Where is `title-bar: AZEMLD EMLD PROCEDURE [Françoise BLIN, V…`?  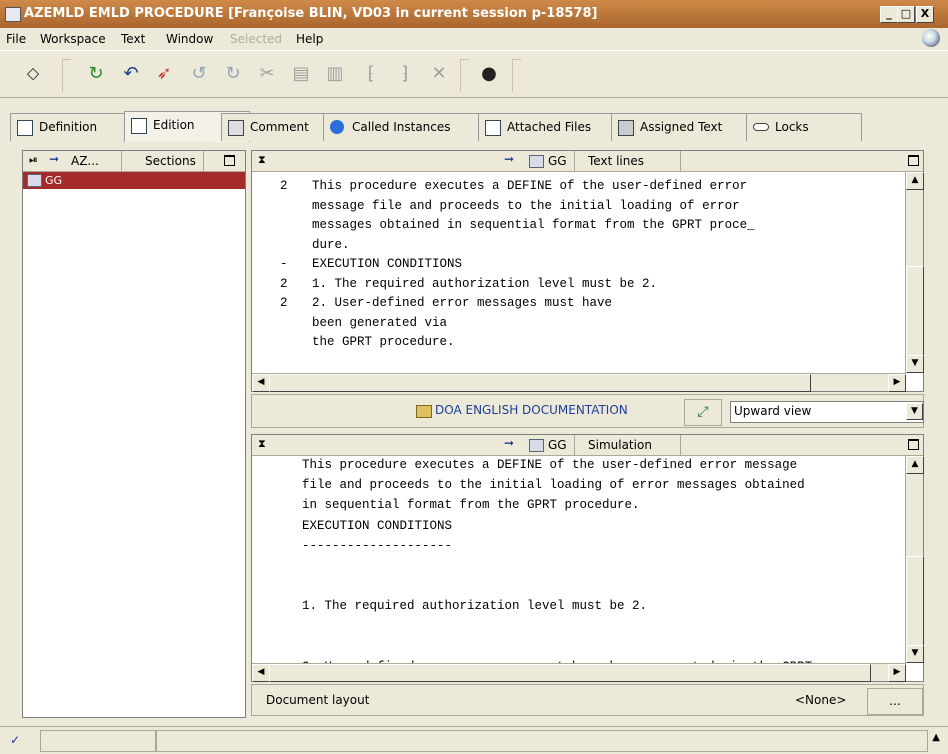
title-bar: AZEMLD EMLD PROCEDURE [Françoise BLIN, V… is located at coordinates (474, 14).